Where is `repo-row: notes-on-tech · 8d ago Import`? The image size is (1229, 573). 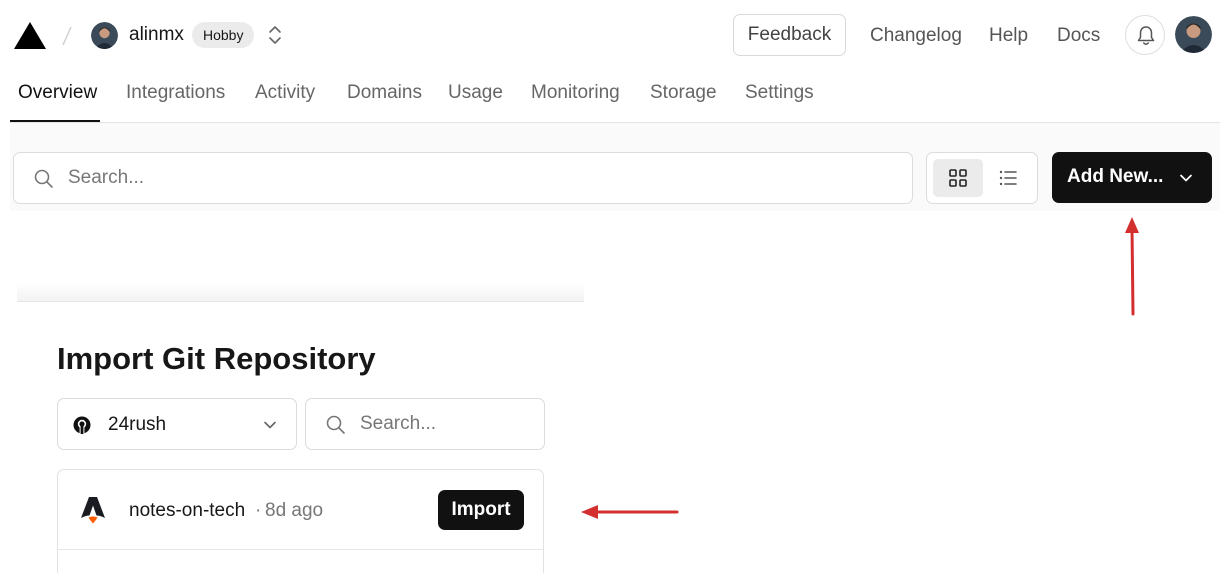 repo-row: notes-on-tech · 8d ago Import is located at coordinates (300, 510).